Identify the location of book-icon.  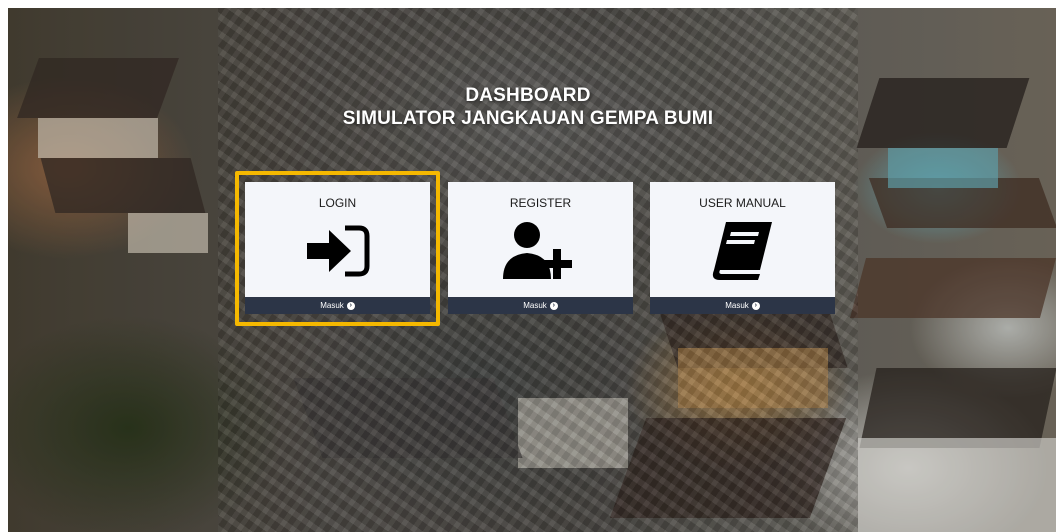
(742, 251).